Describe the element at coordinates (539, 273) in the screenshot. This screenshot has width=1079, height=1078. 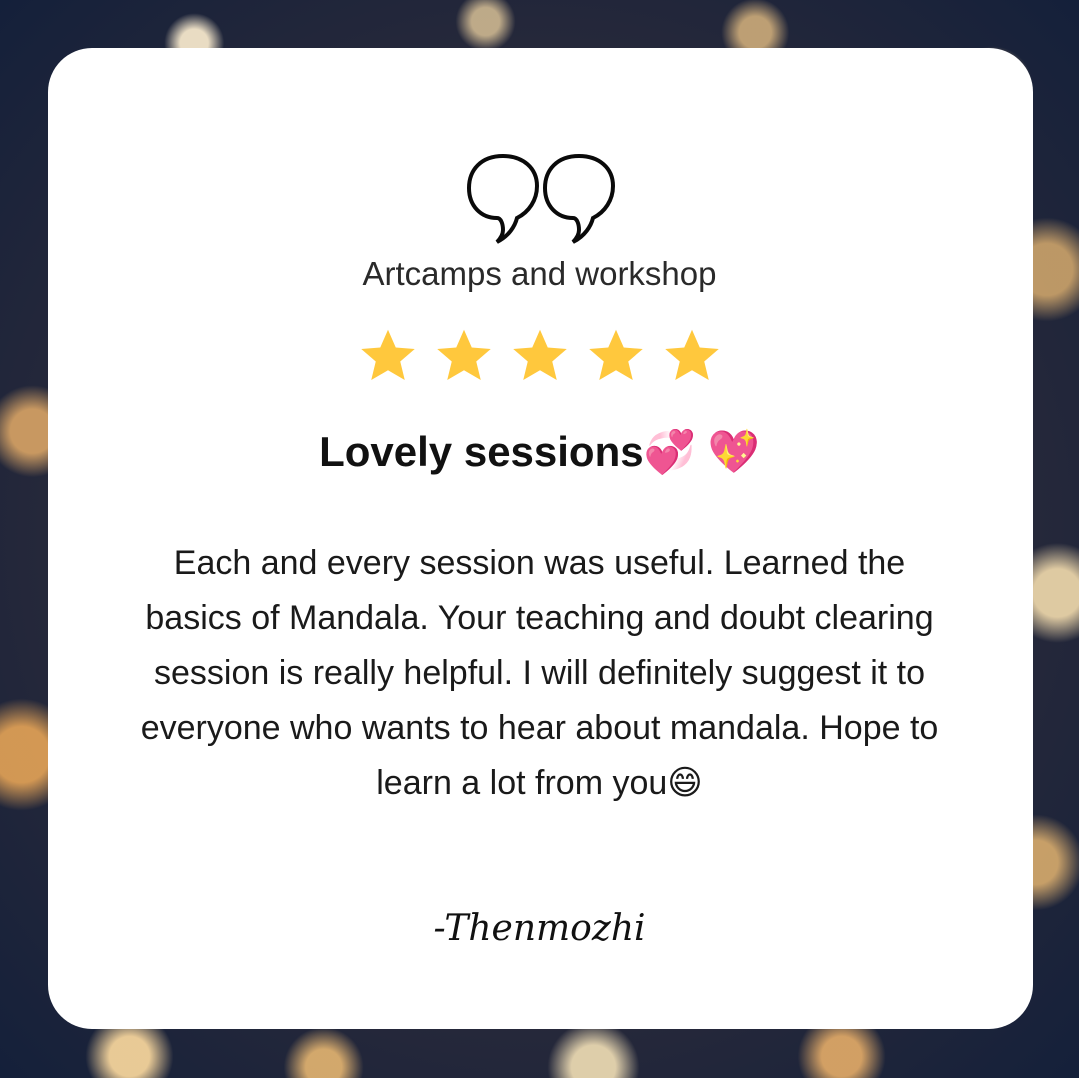
I see `review-category: Artcamps and workshop` at that location.